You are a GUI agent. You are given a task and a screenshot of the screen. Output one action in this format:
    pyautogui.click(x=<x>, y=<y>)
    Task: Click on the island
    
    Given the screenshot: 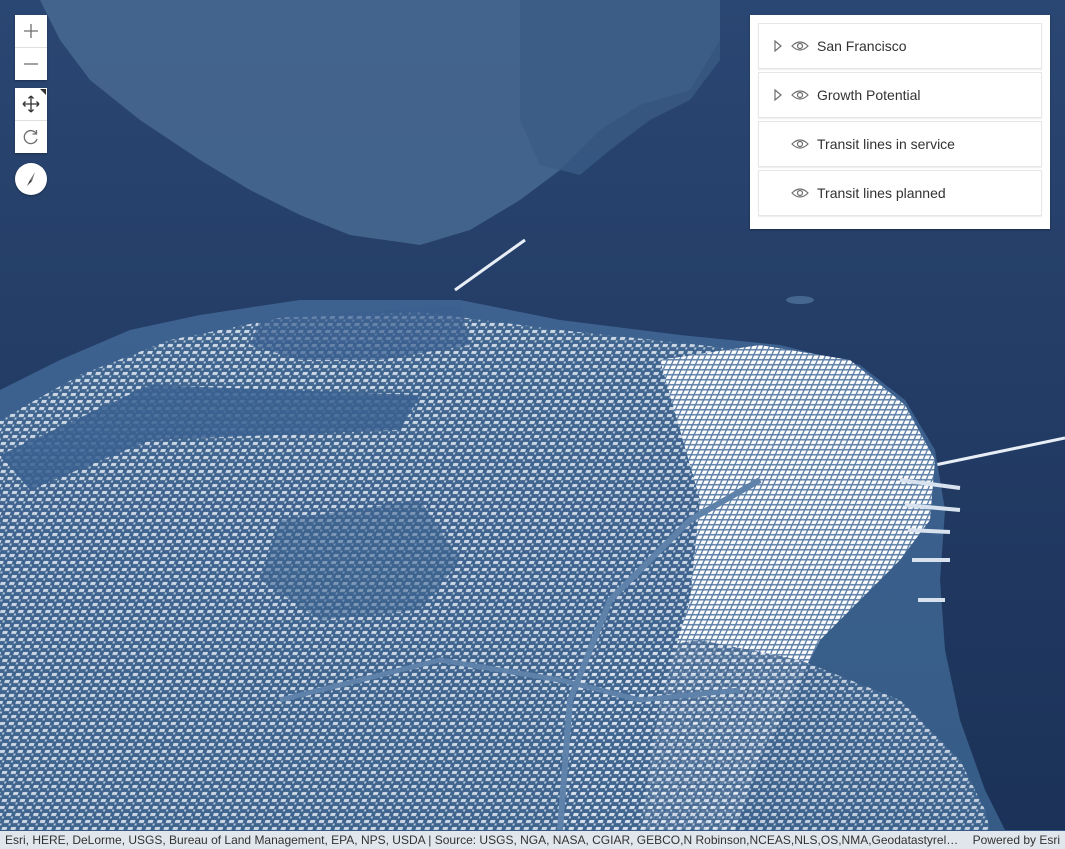 What is the action you would take?
    pyautogui.click(x=800, y=300)
    